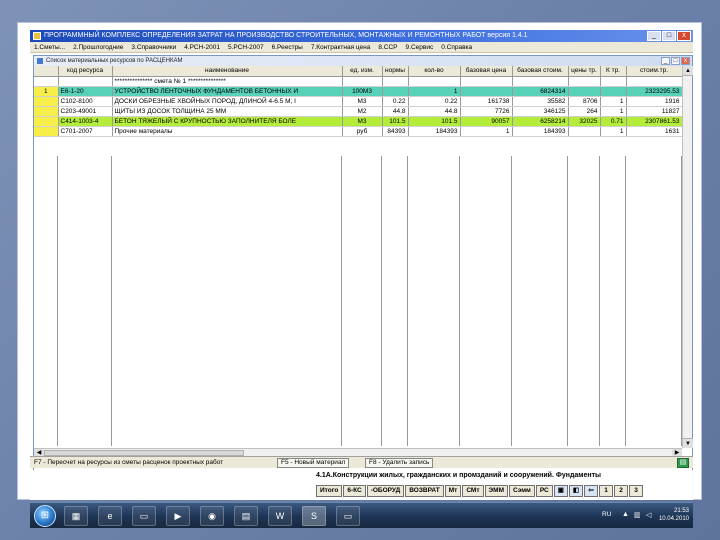 The height and width of the screenshot is (540, 720). What do you see at coordinates (560, 491) in the screenshot?
I see `save-icon: ▣` at bounding box center [560, 491].